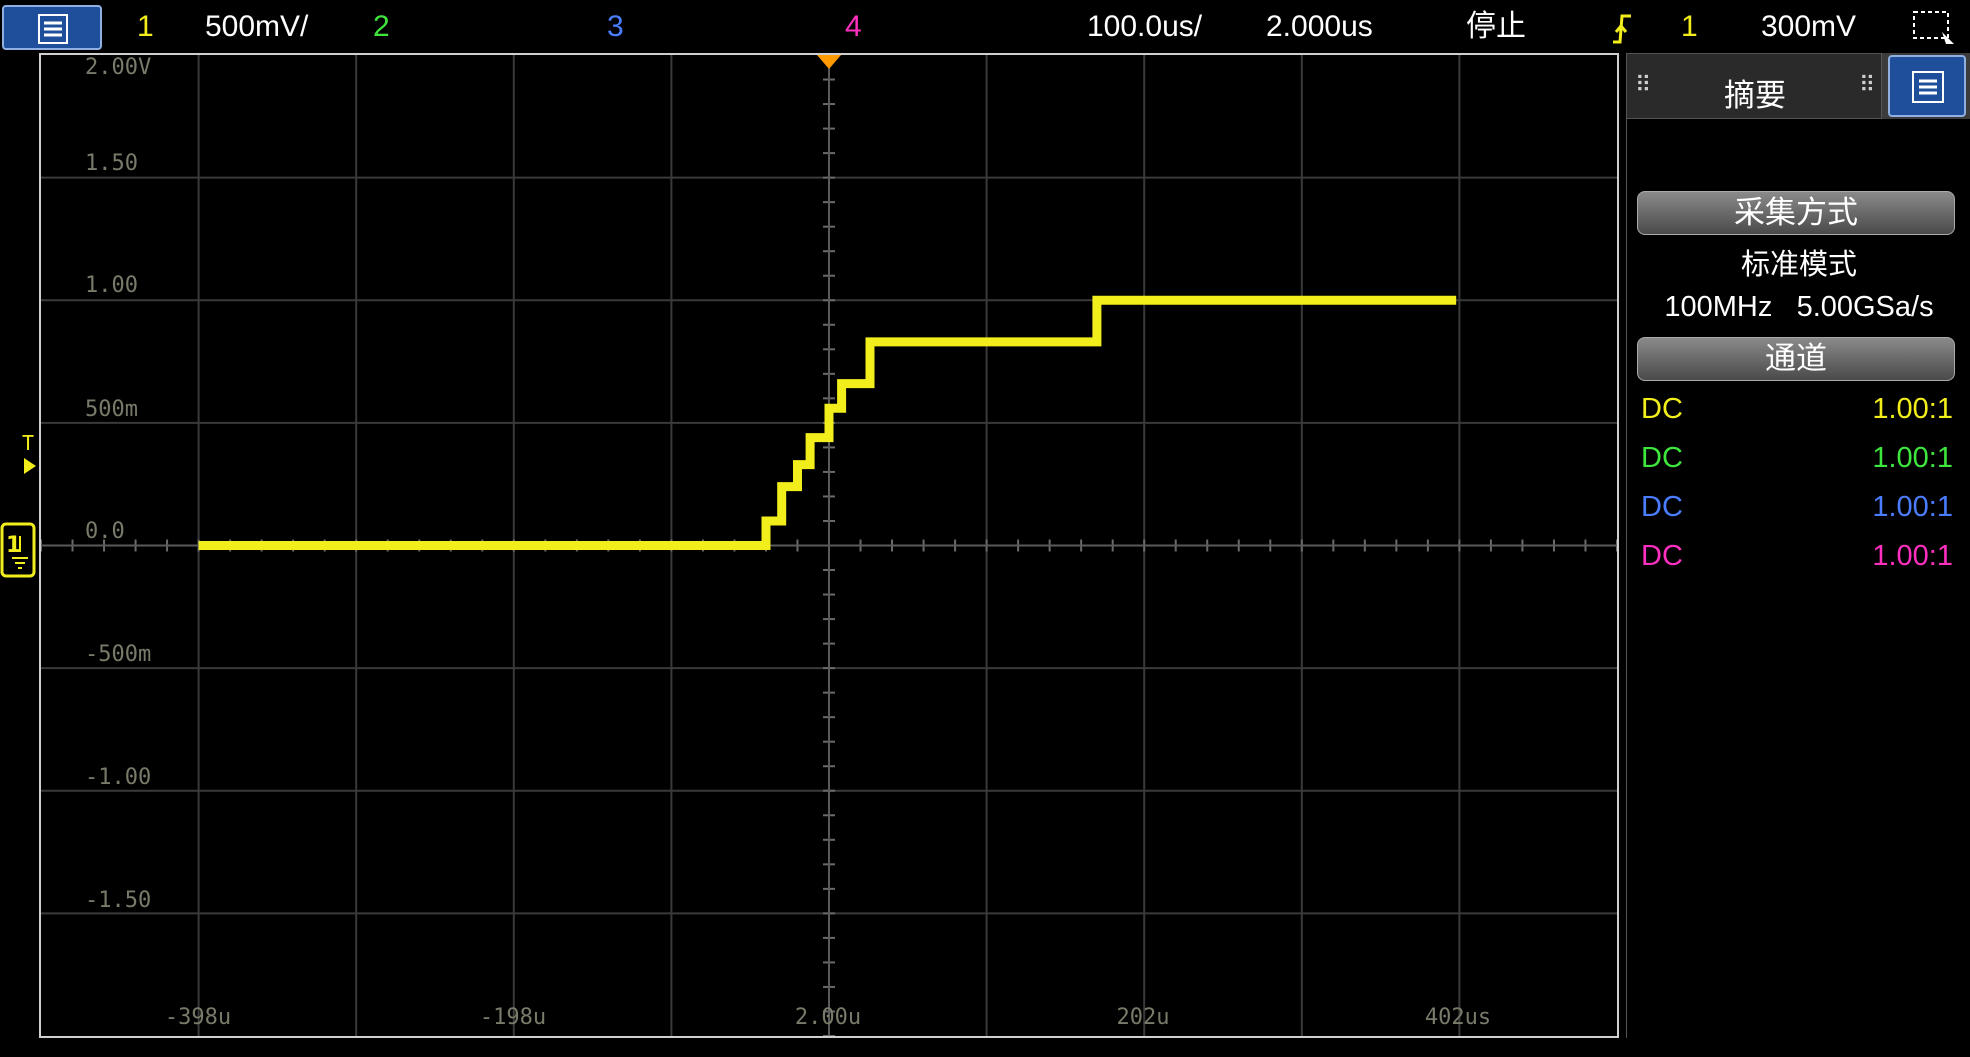 This screenshot has height=1057, width=1970. What do you see at coordinates (1144, 27) in the screenshot?
I see `time-scale: 100.0us/` at bounding box center [1144, 27].